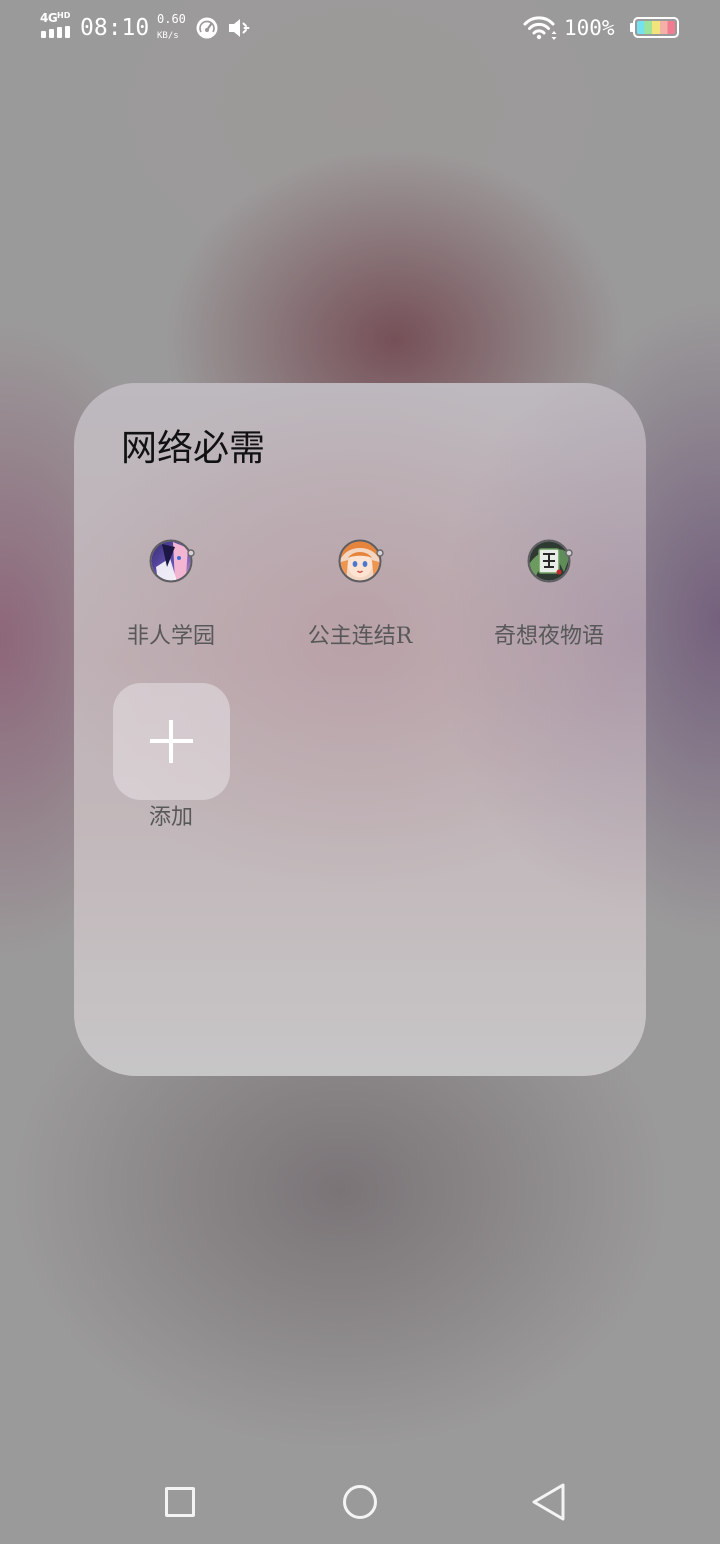 The width and height of the screenshot is (720, 1544). What do you see at coordinates (239, 28) in the screenshot?
I see `mute-icon` at bounding box center [239, 28].